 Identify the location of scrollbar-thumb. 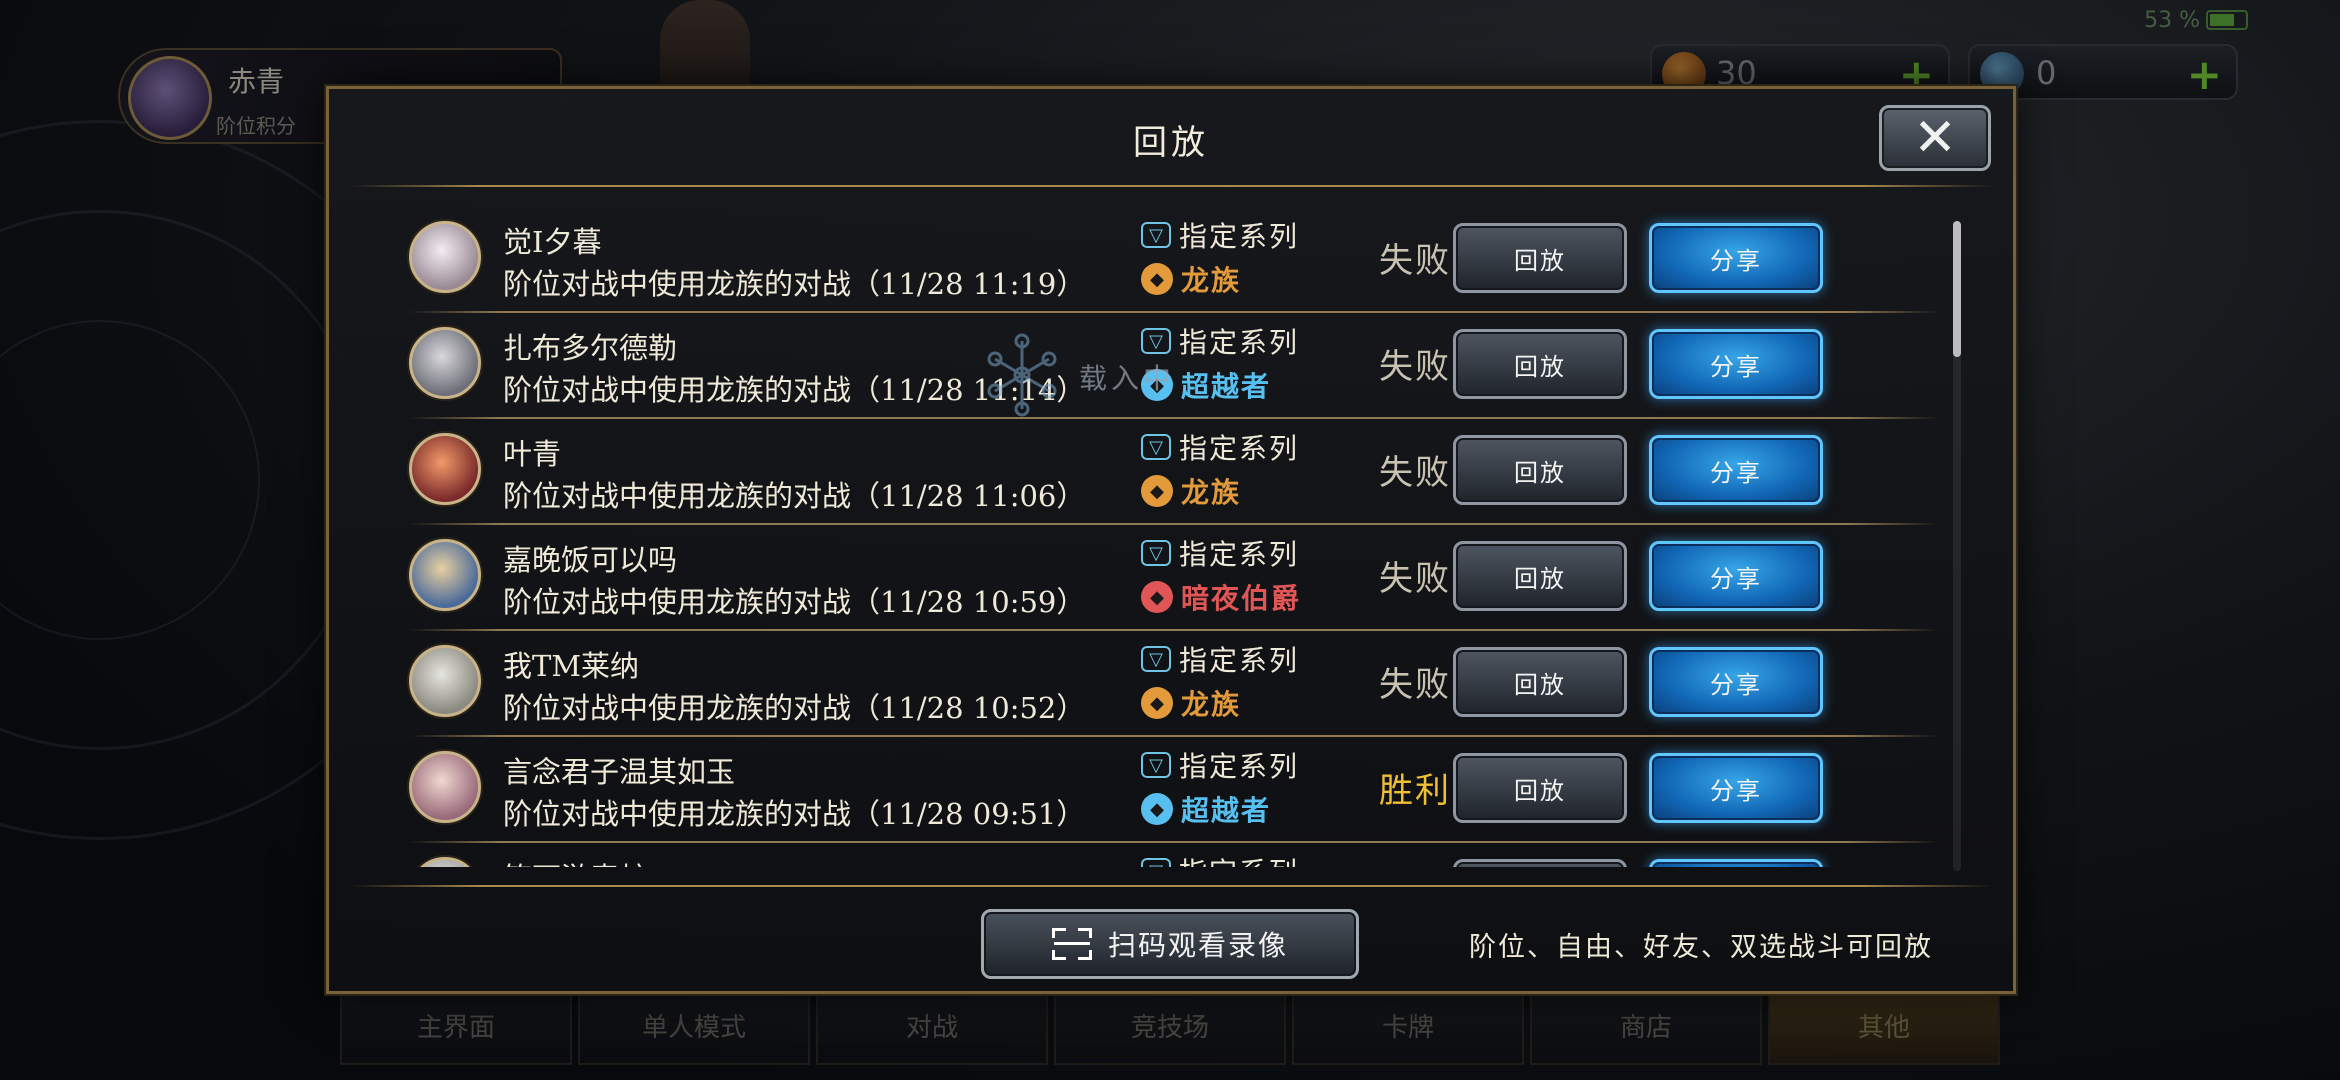
(1957, 289).